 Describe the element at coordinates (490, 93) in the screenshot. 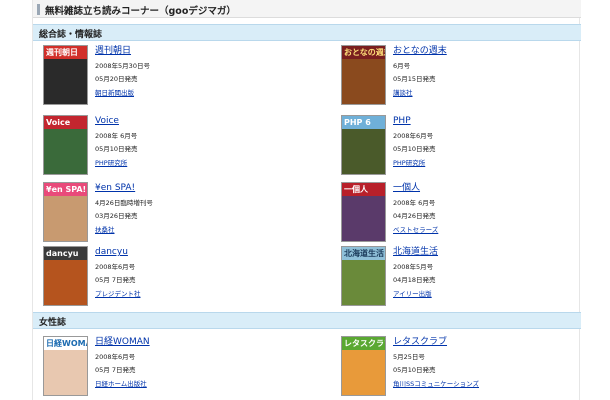

I see `publisher-link: 講談社` at that location.